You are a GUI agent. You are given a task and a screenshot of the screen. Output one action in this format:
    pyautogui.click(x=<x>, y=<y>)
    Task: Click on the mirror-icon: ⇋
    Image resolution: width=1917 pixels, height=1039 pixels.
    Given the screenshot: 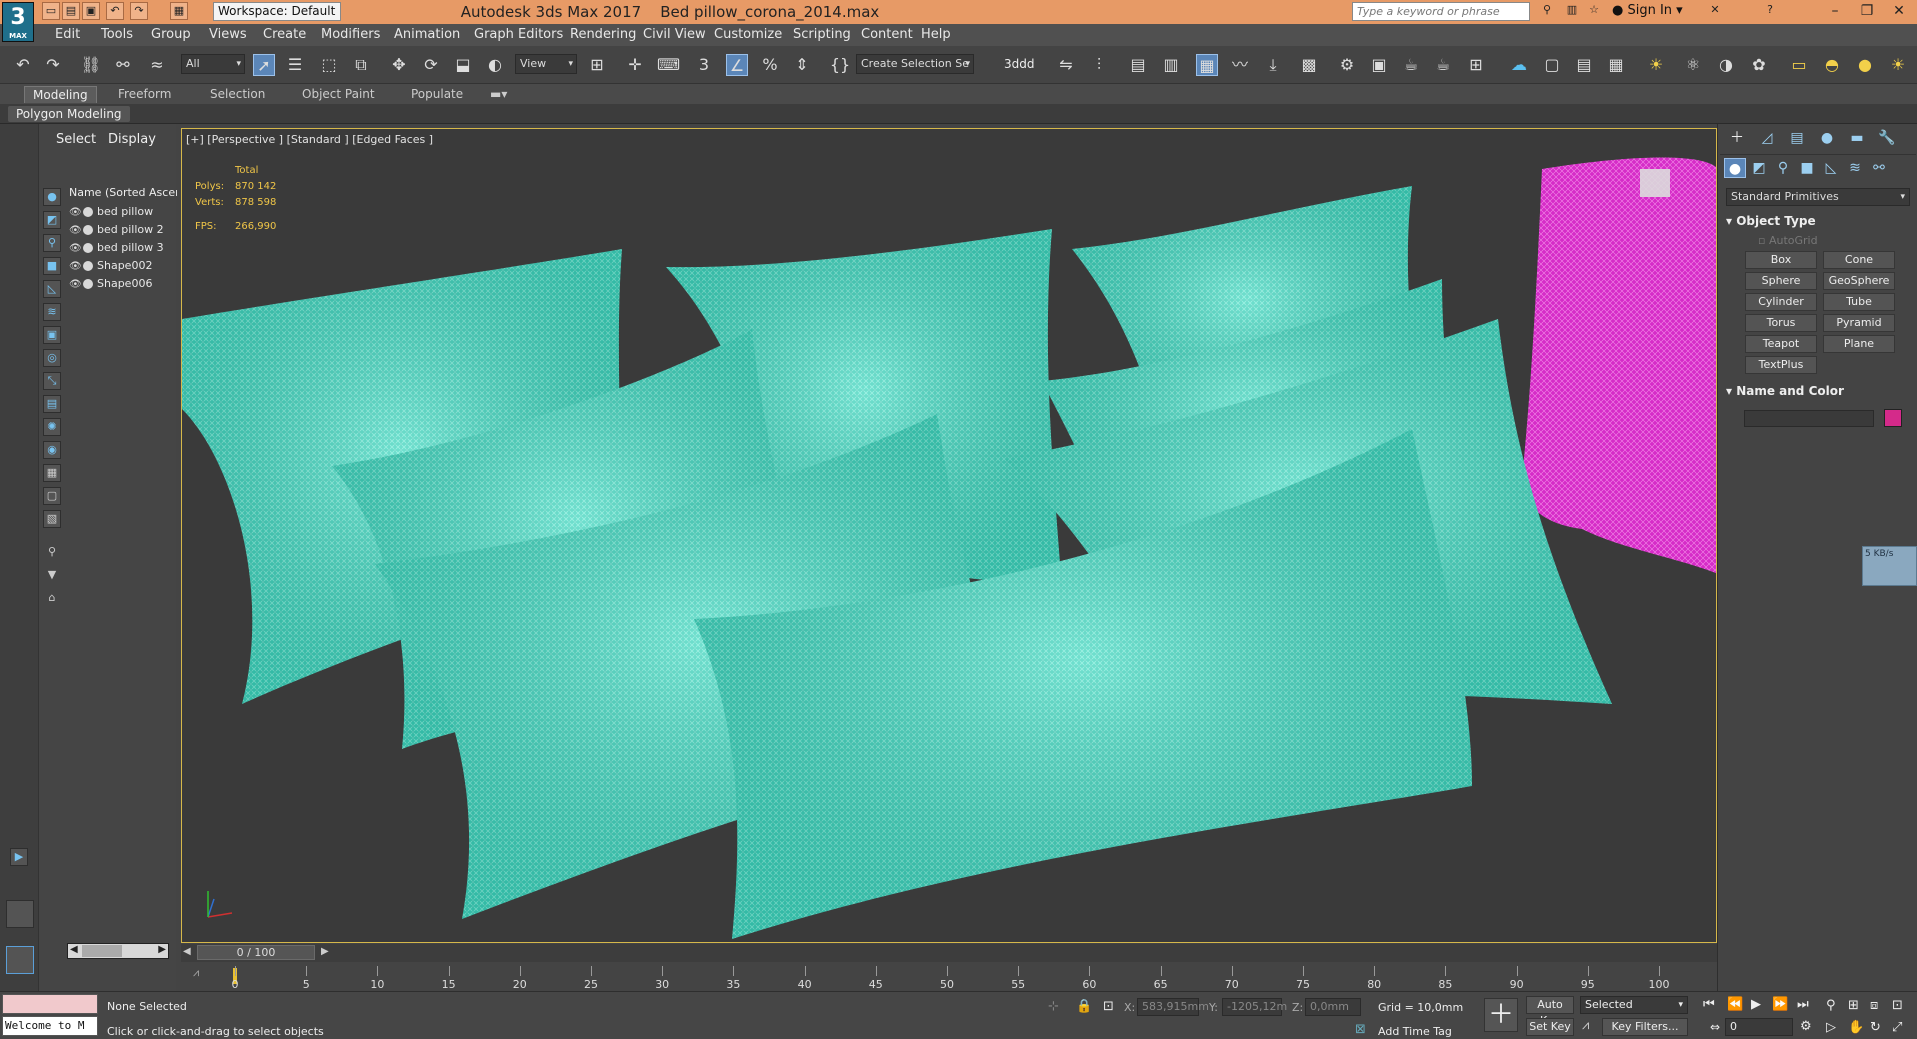 What is the action you would take?
    pyautogui.click(x=1066, y=65)
    